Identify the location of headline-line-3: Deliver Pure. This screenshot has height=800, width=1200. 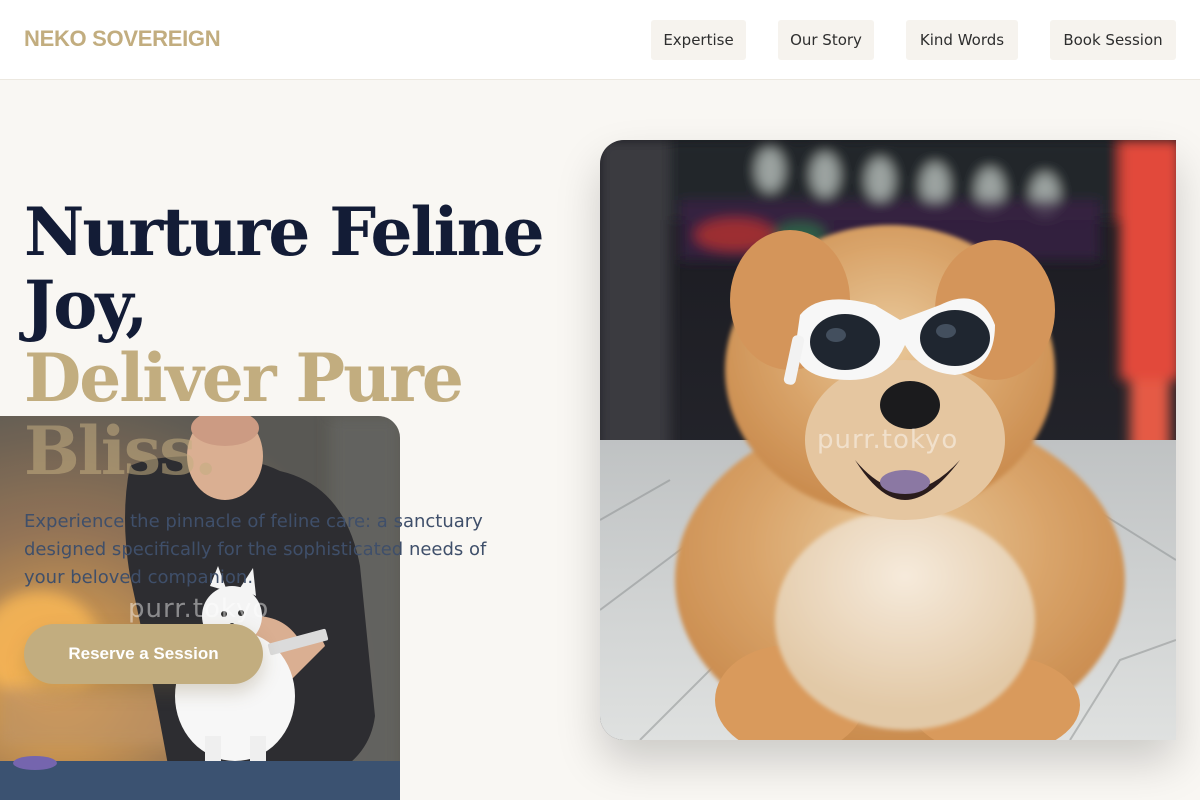
(244, 378).